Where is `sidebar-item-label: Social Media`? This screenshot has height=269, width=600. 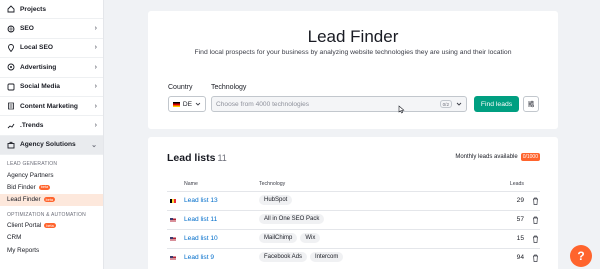 sidebar-item-label: Social Media is located at coordinates (40, 87).